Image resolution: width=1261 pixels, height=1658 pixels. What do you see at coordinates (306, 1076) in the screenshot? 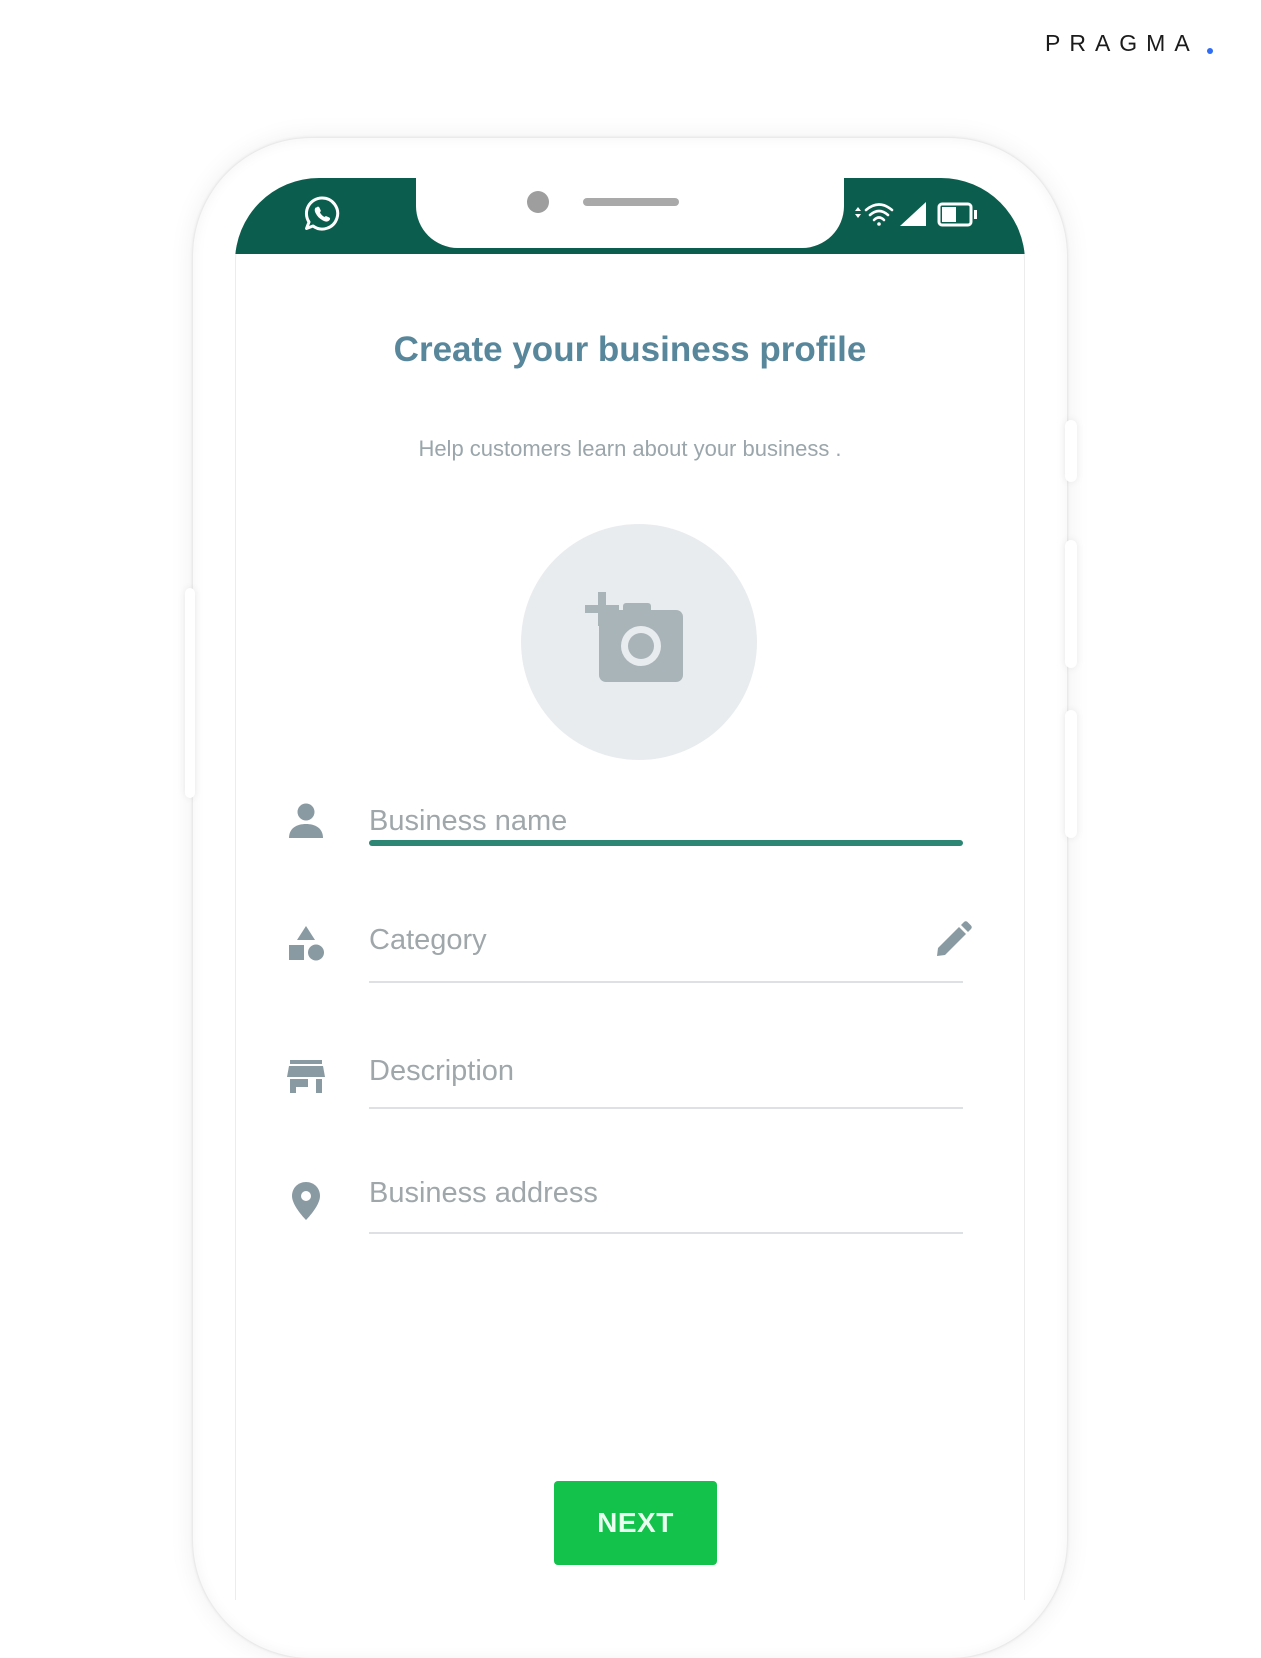
I see `store-icon` at bounding box center [306, 1076].